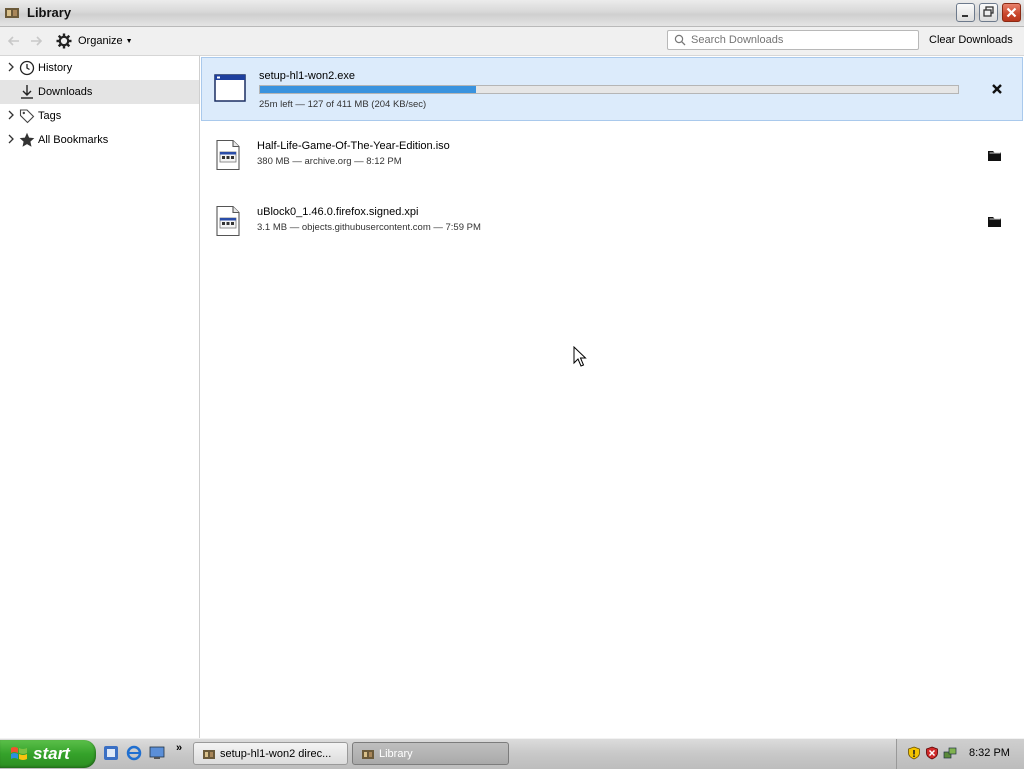 Image resolution: width=1024 pixels, height=769 pixels. I want to click on taskbar-item-library: Library, so click(430, 753).